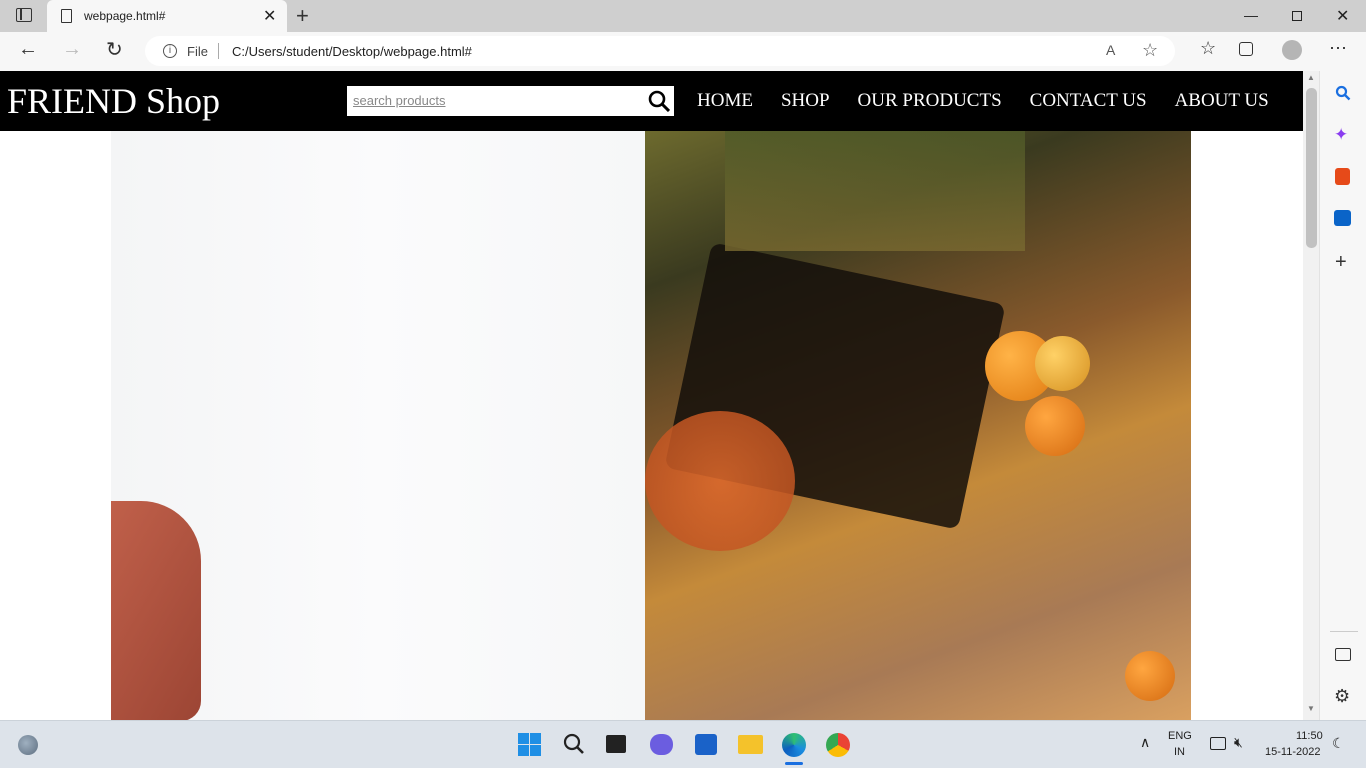 This screenshot has height=768, width=1366. Describe the element at coordinates (706, 744) in the screenshot. I see `store-icon` at that location.